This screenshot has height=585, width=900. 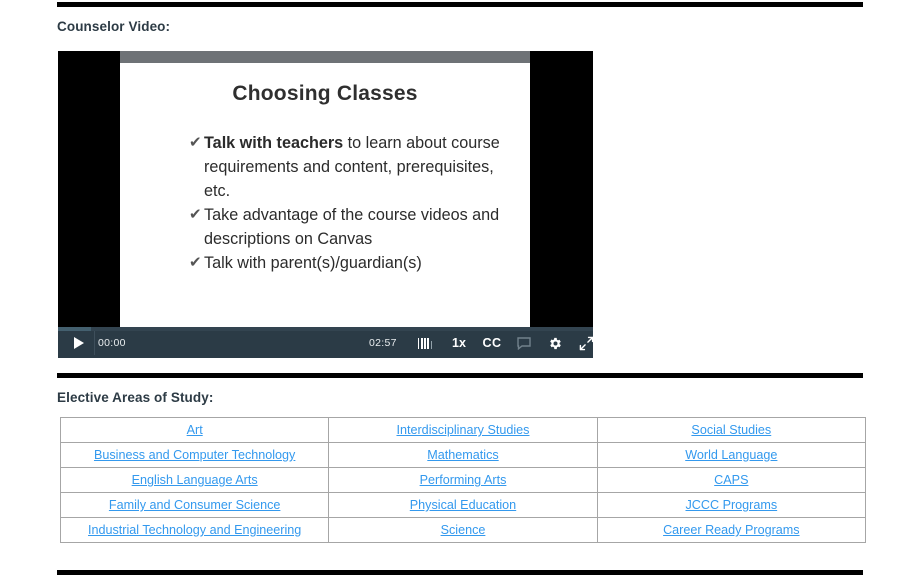 I want to click on total-time-label: 02:57, so click(x=383, y=343).